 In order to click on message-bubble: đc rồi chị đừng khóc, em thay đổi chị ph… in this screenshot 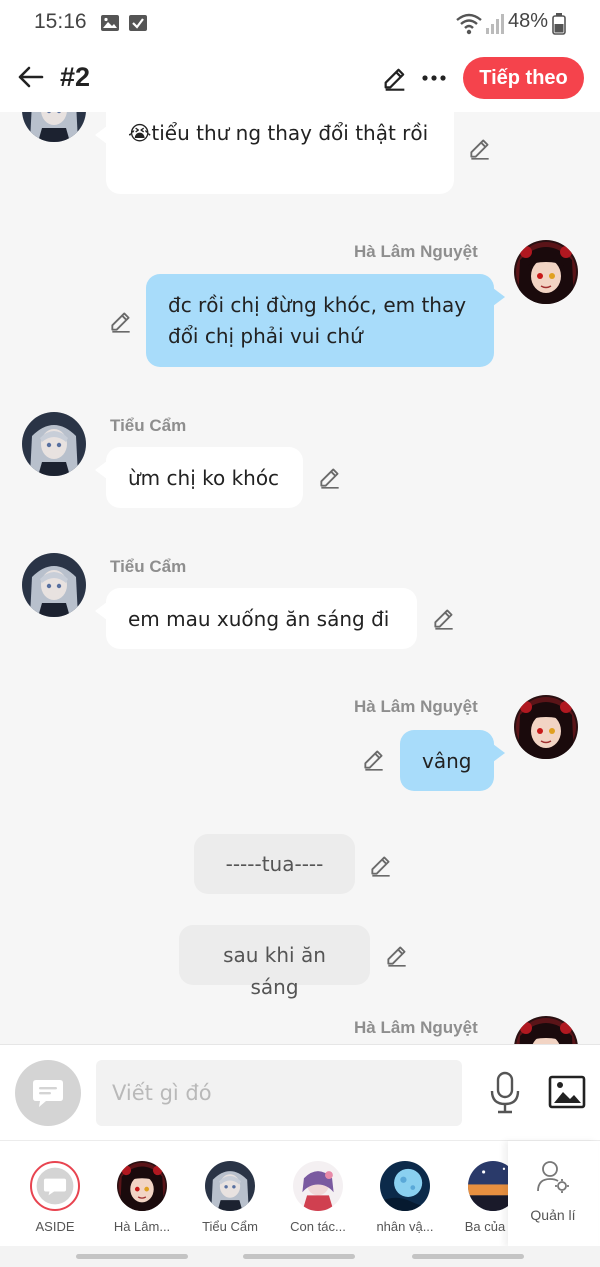, I will do `click(325, 320)`.